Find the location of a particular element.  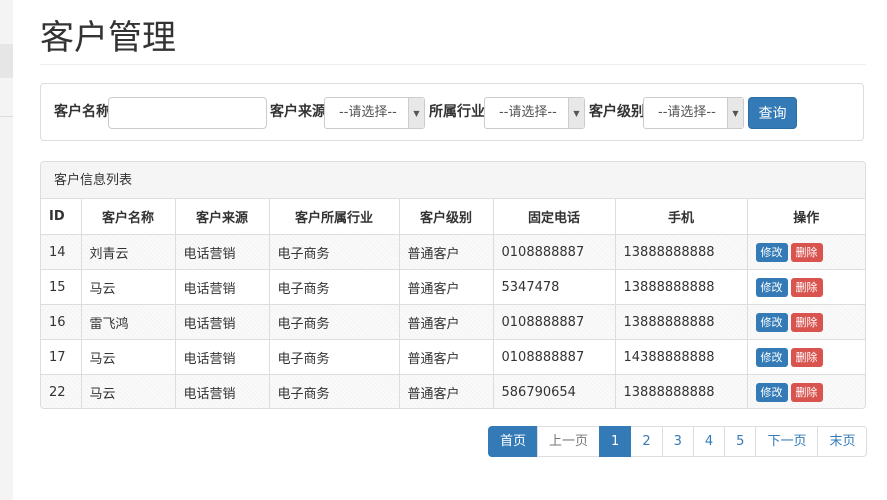

sidebar-divider is located at coordinates (6, 116).